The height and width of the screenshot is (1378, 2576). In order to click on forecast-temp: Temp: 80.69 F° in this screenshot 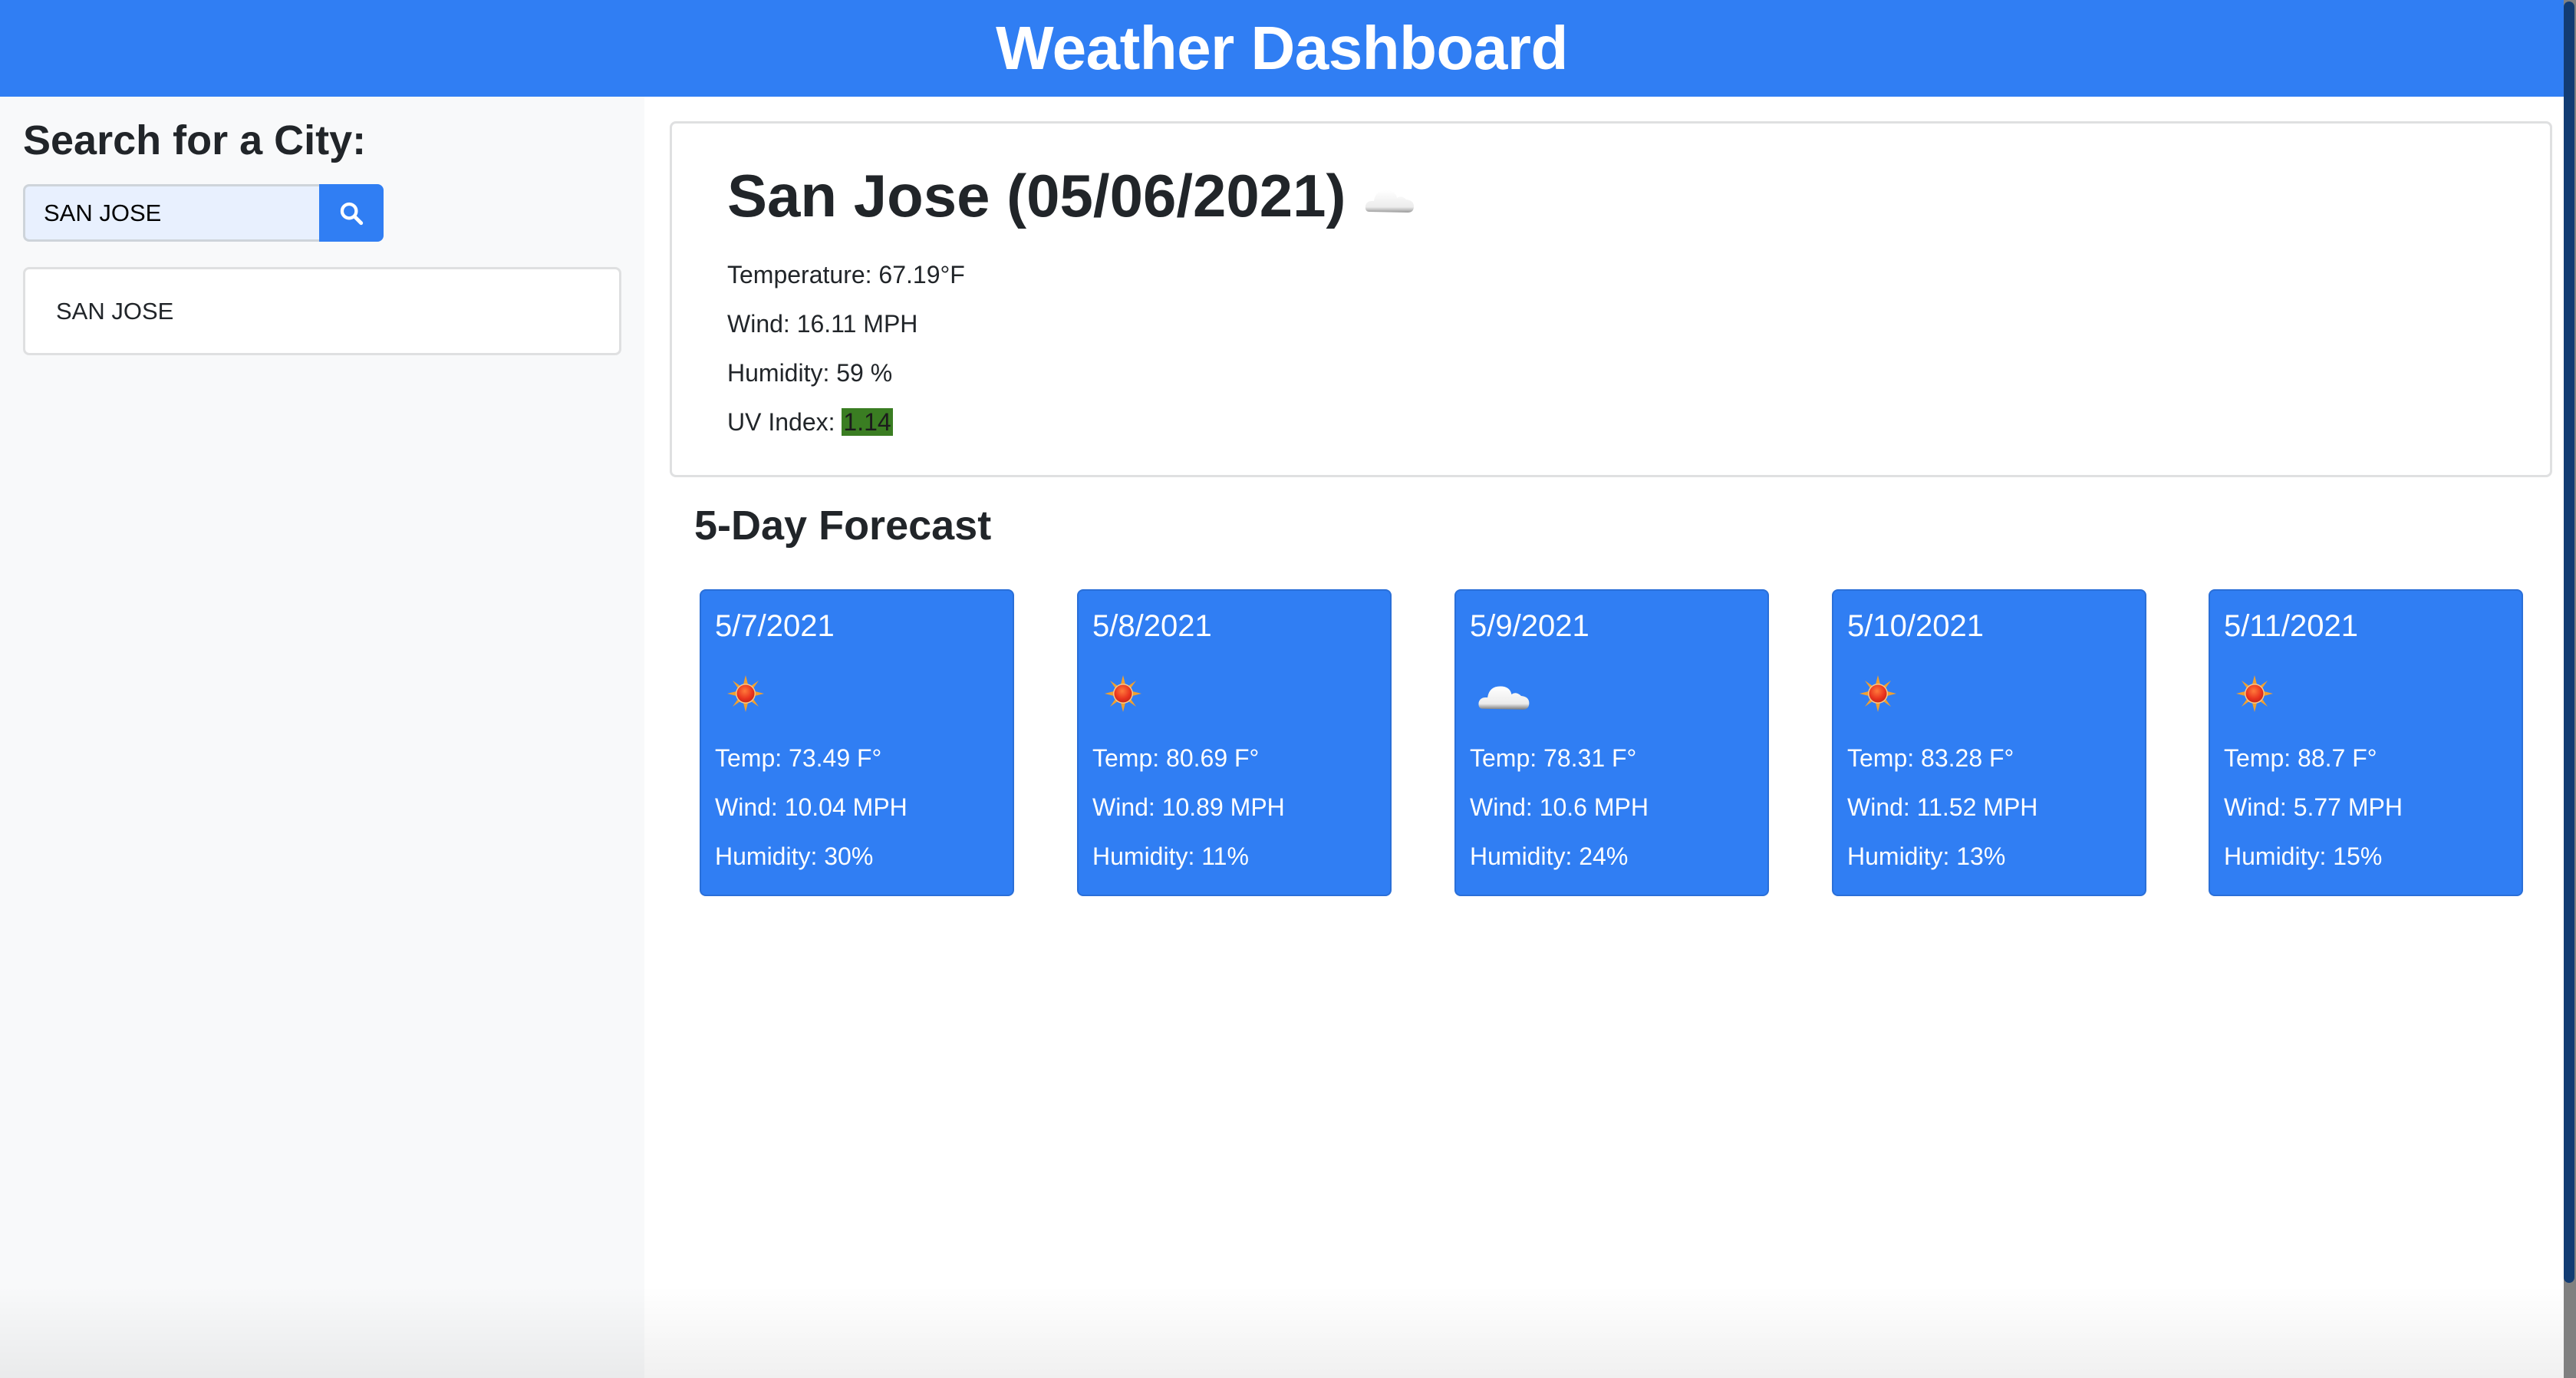, I will do `click(1176, 758)`.